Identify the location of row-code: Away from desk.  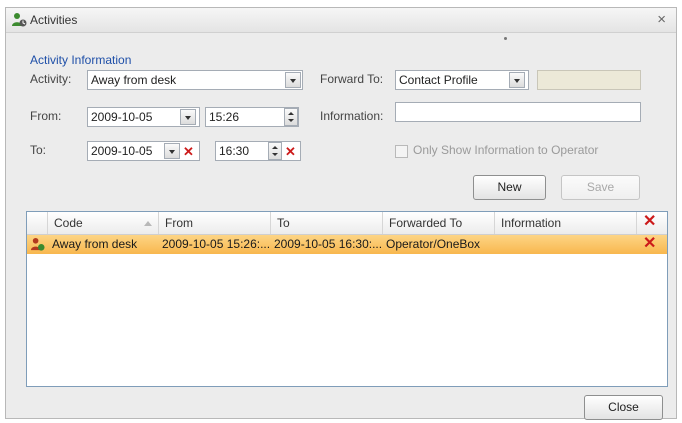
(95, 244).